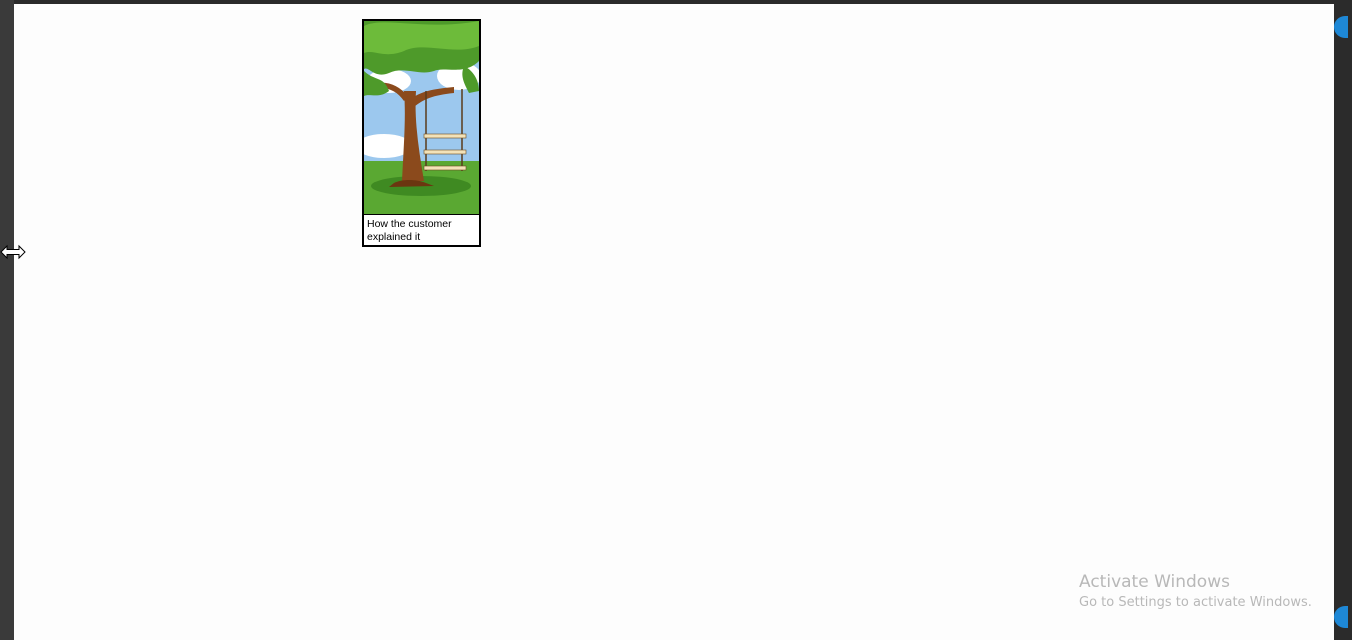  What do you see at coordinates (1341, 617) in the screenshot?
I see `edge-tab-bottom` at bounding box center [1341, 617].